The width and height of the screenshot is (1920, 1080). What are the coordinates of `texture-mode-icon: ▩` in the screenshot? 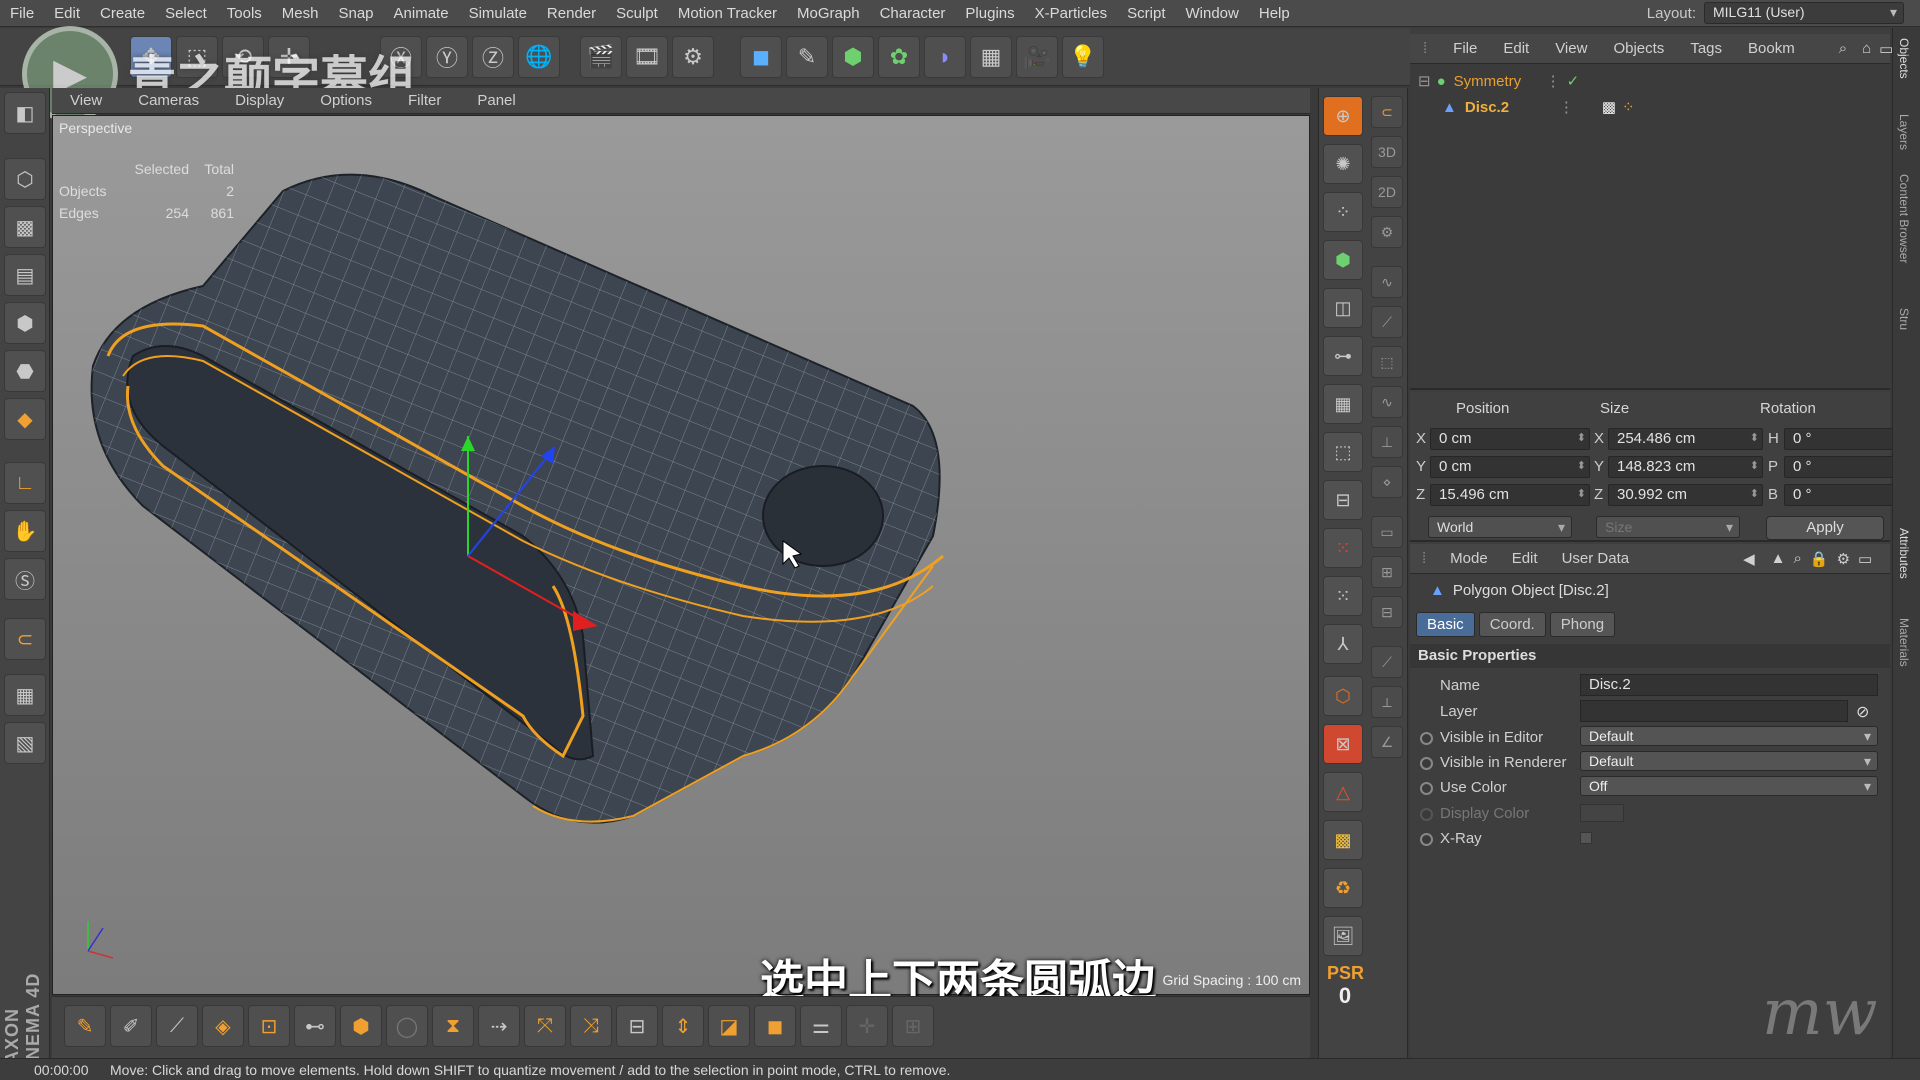 It's located at (25, 227).